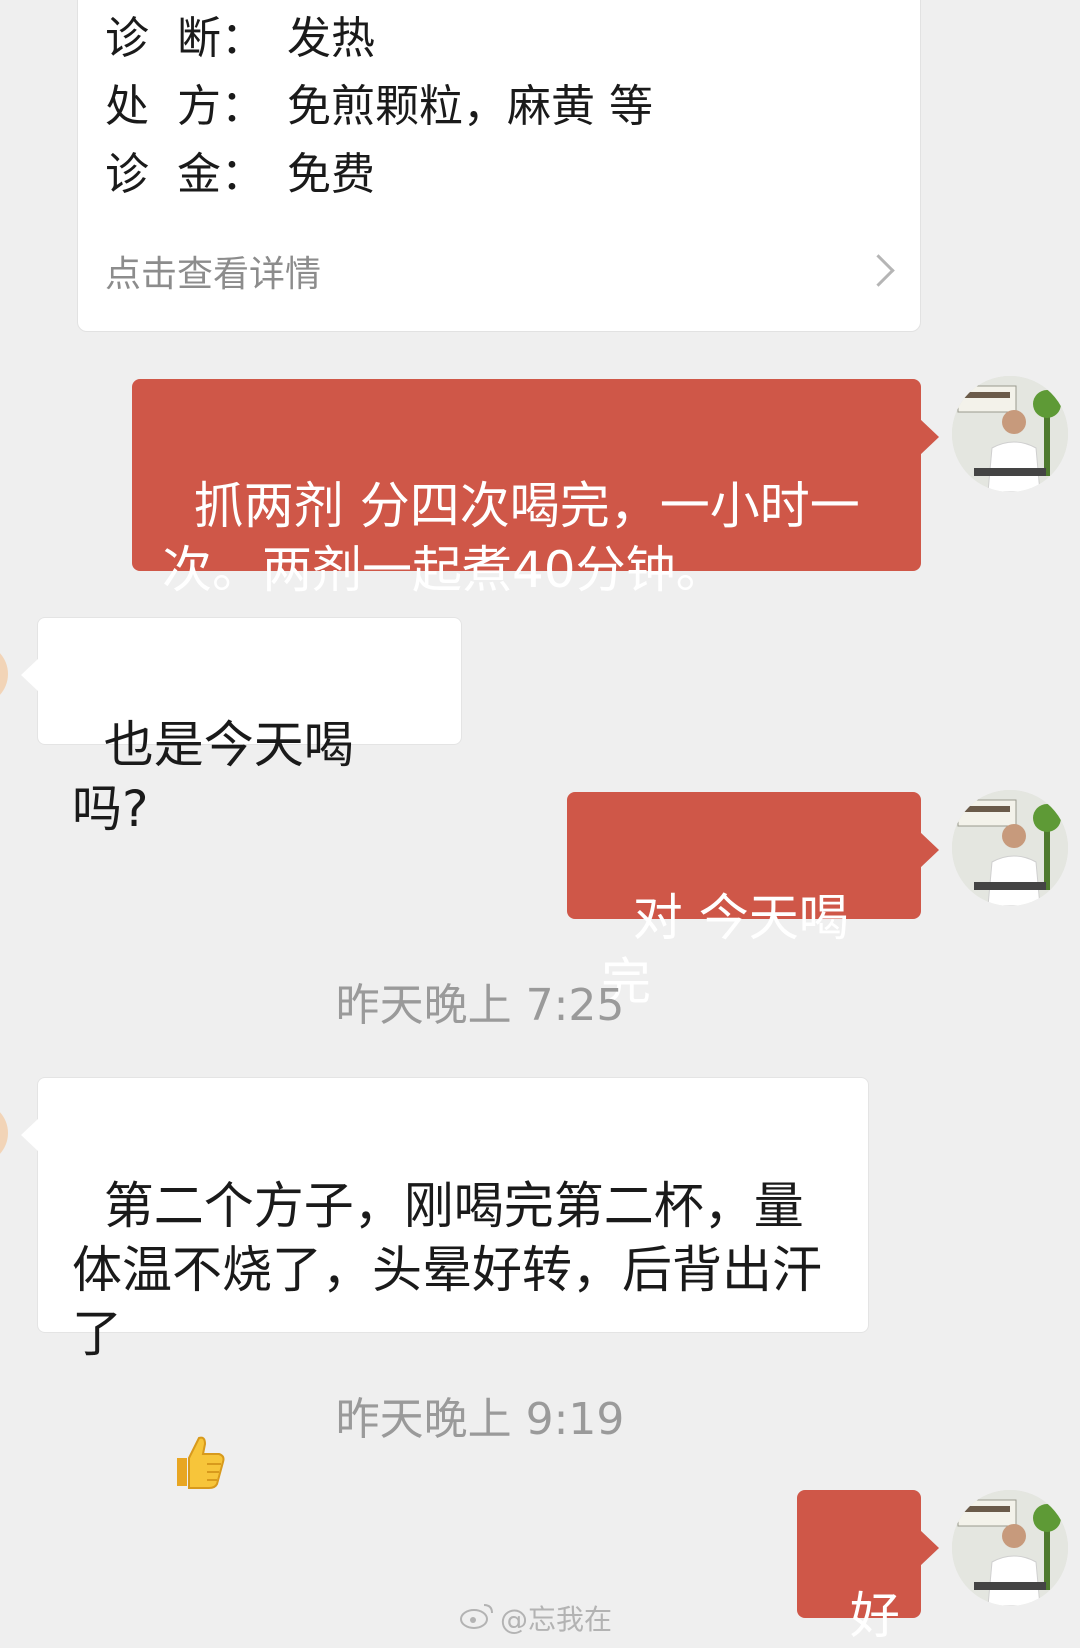 The height and width of the screenshot is (1648, 1080). Describe the element at coordinates (447, 1270) in the screenshot. I see `message-text: 第二个方子，刚喝完第二杯，量体温不烧了，头晕好转，后背出汗了` at that location.